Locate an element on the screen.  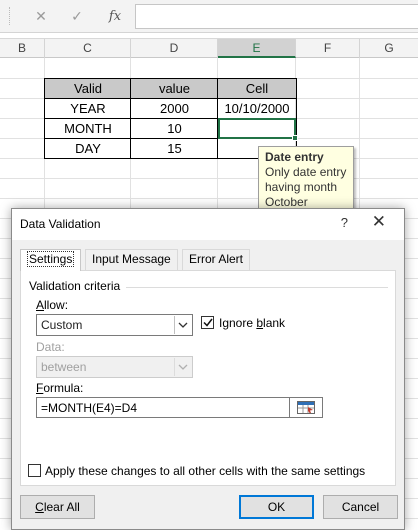
table-cell: MONTH is located at coordinates (88, 129).